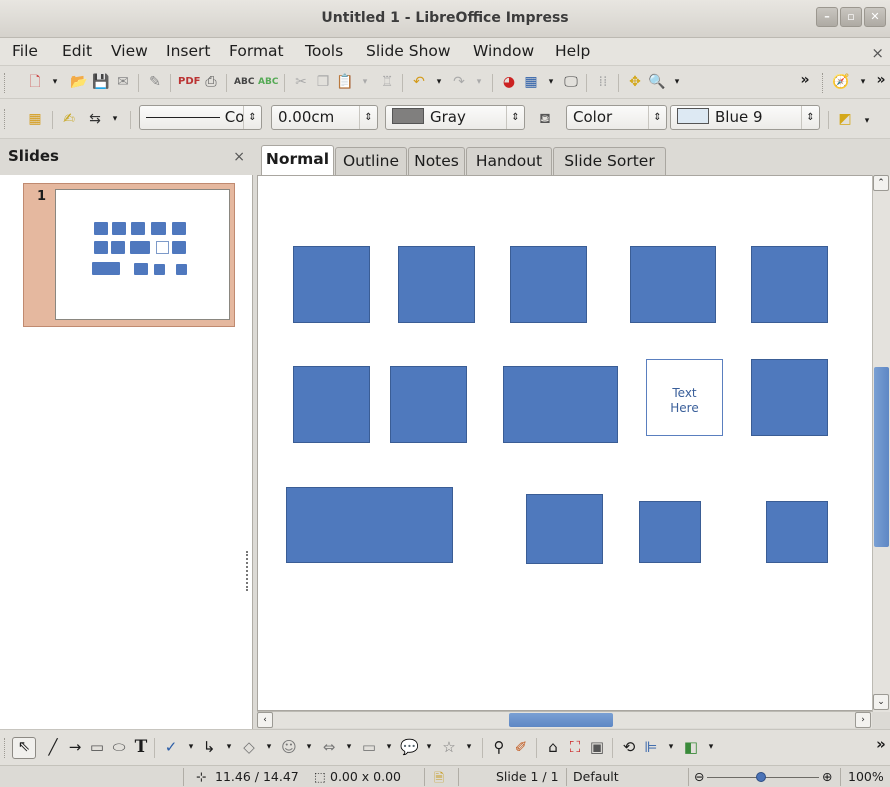  Describe the element at coordinates (877, 53) in the screenshot. I see `close-document-icon: ×` at that location.